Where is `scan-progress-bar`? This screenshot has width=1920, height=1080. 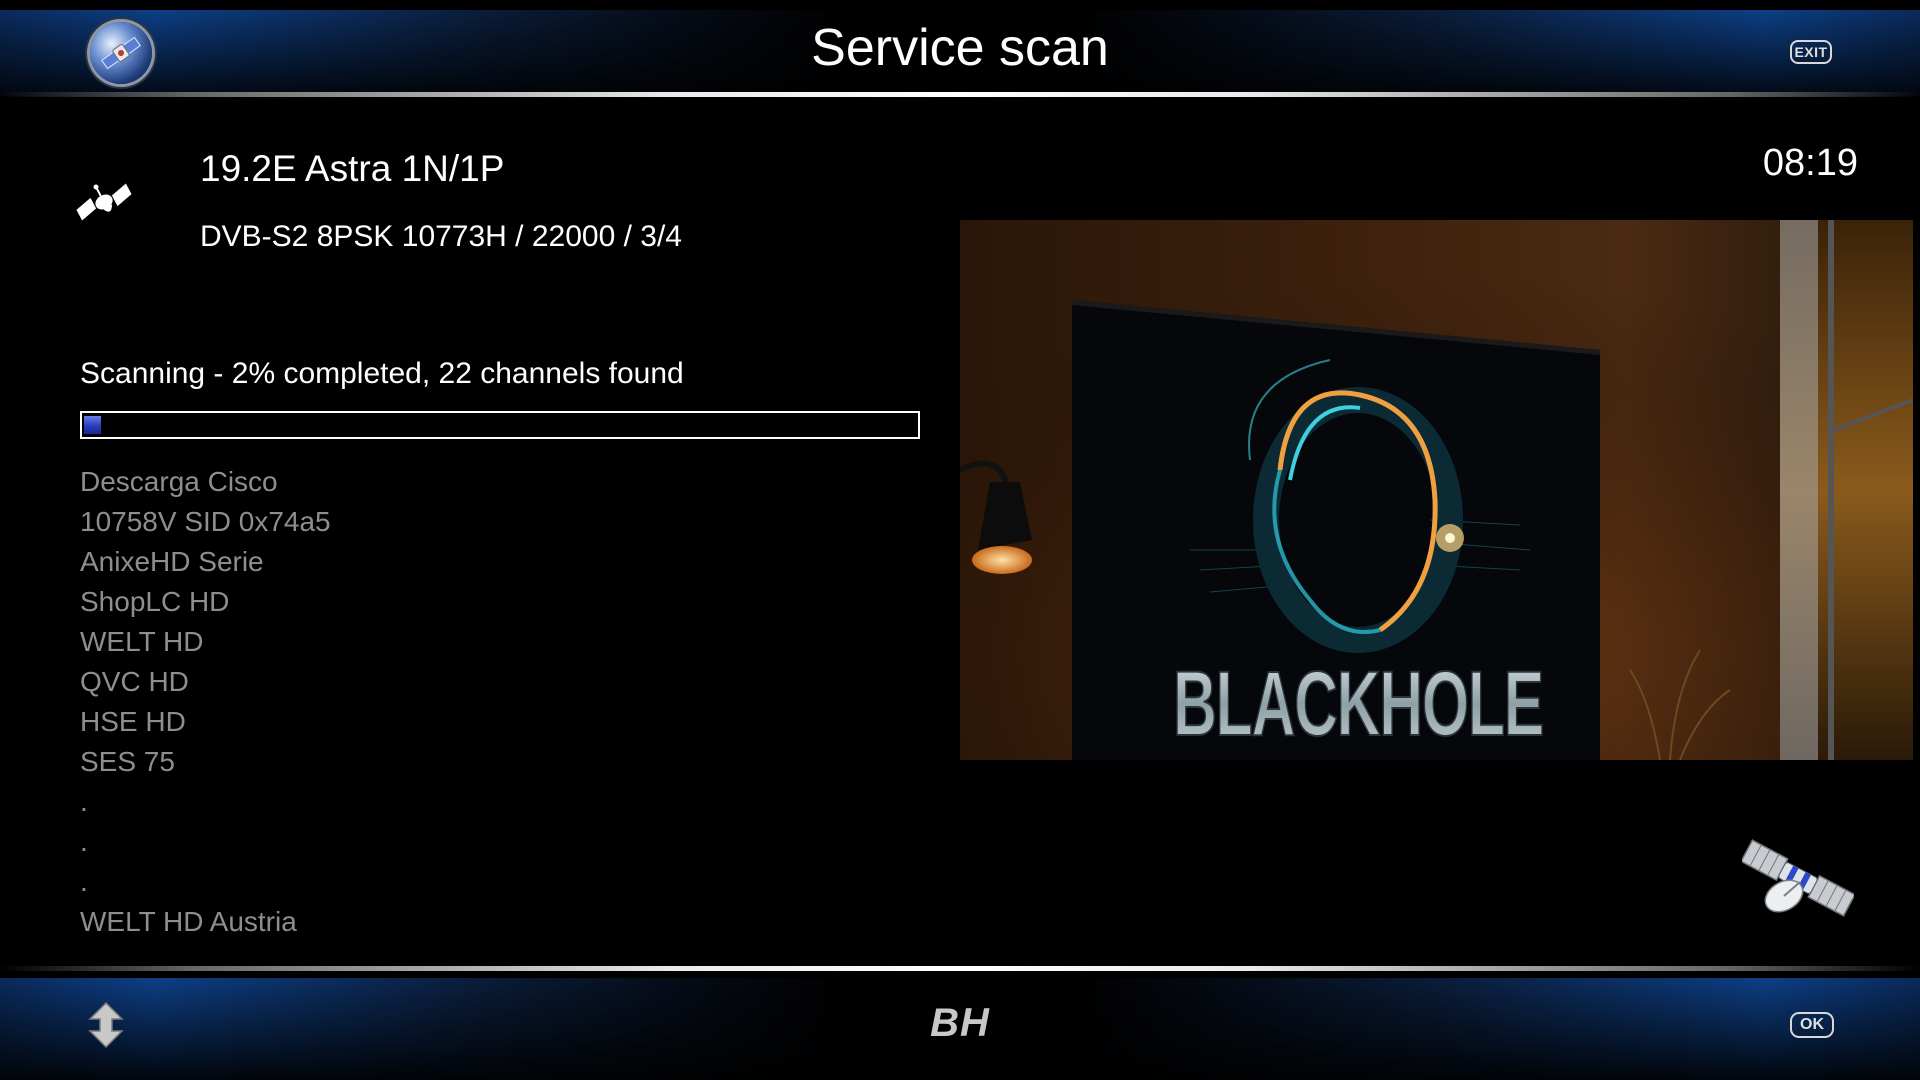
scan-progress-bar is located at coordinates (500, 425).